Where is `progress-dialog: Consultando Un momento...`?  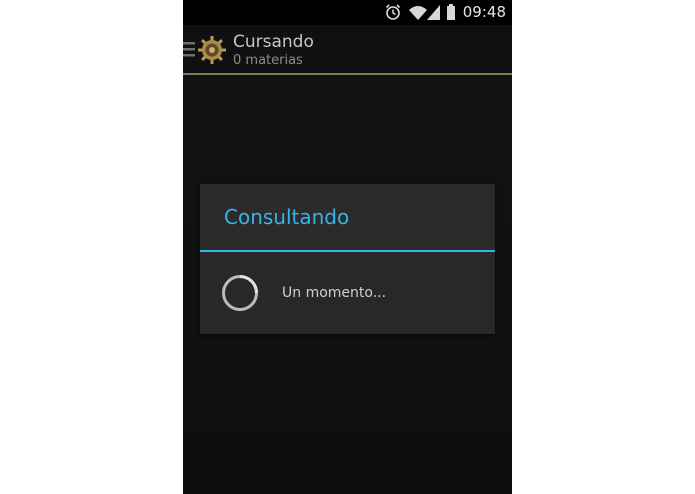 progress-dialog: Consultando Un momento... is located at coordinates (347, 259).